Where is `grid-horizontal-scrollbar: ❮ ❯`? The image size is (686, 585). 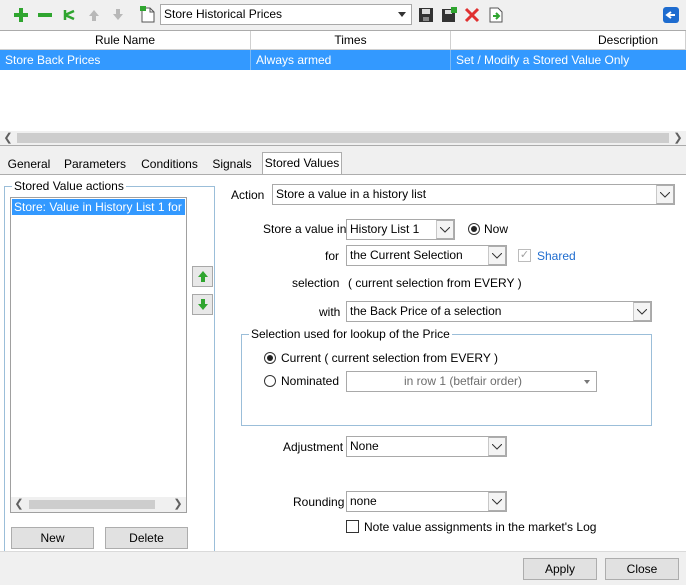 grid-horizontal-scrollbar: ❮ ❯ is located at coordinates (343, 138).